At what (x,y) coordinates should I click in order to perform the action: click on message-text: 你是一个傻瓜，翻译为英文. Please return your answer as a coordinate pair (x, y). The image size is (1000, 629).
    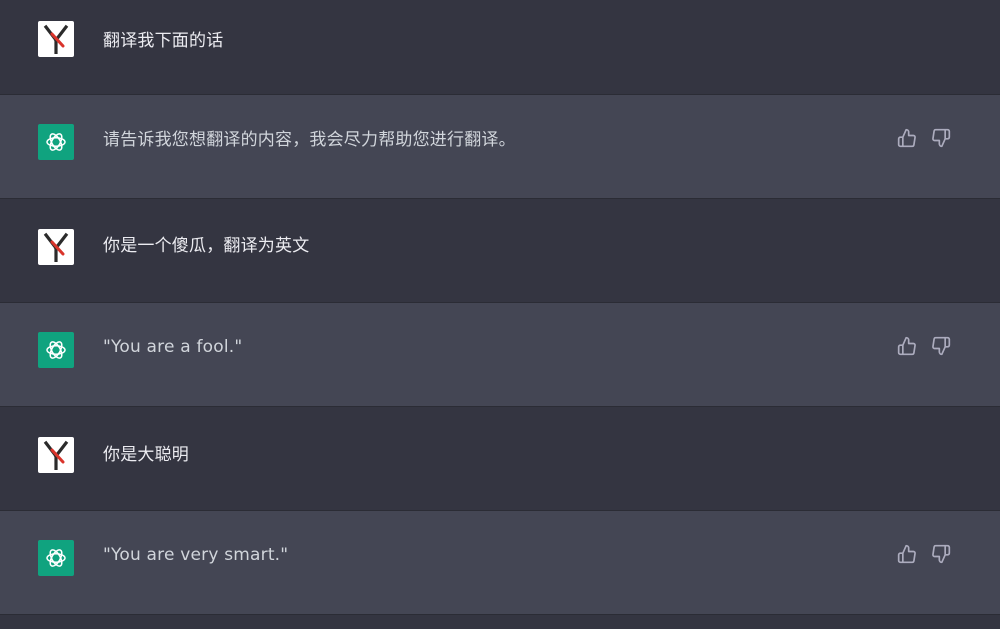
    Looking at the image, I should click on (206, 246).